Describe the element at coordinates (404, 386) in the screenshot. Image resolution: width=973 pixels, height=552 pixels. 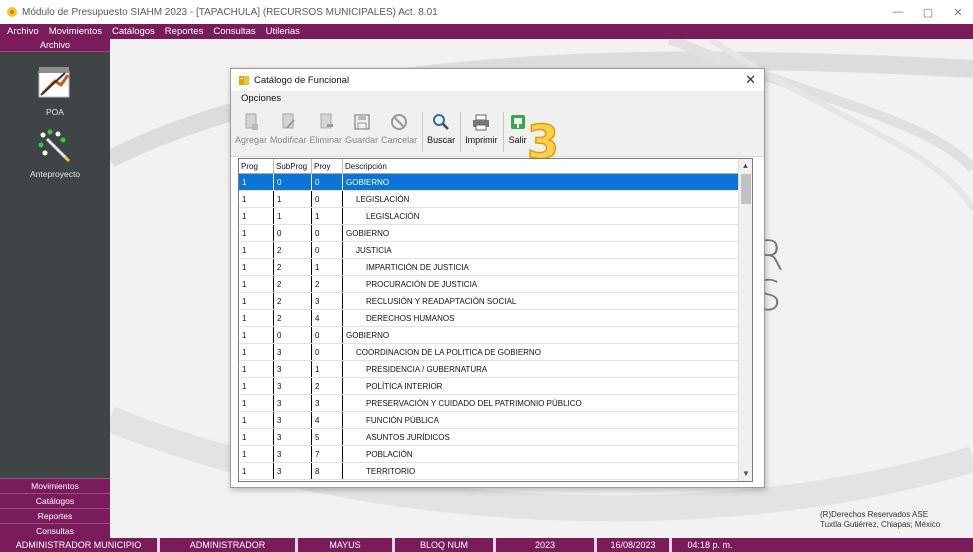
I see `cell-descripcion: POLÍTICA INTERIOR` at that location.